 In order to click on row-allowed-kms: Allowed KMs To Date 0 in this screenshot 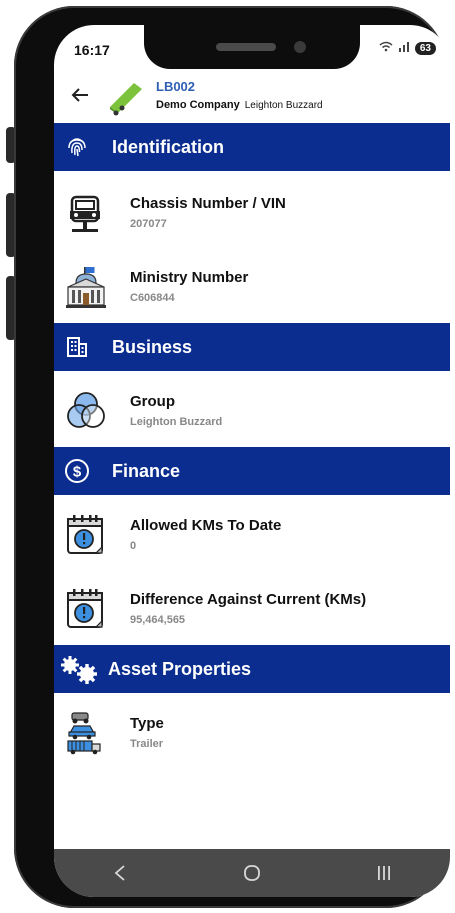, I will do `click(252, 534)`.